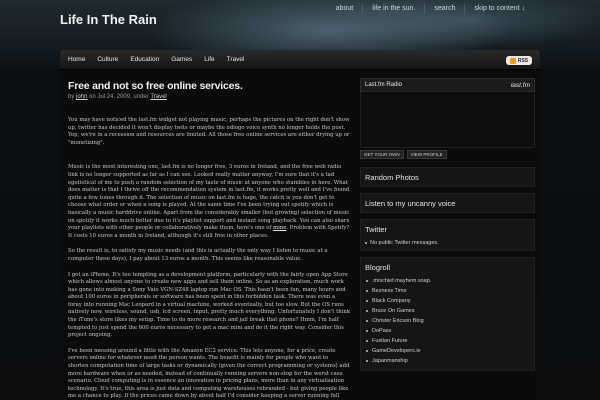 This screenshot has height=400, width=600. I want to click on voice-widget: Listen to my uncanny voice, so click(447, 203).